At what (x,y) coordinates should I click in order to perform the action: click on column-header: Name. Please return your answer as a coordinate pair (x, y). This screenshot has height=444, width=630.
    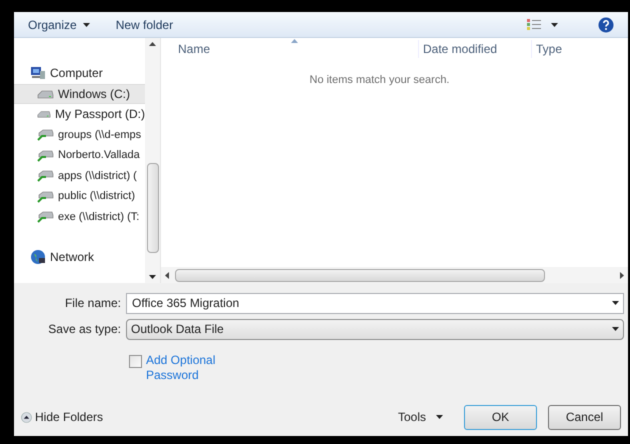
    Looking at the image, I should click on (289, 49).